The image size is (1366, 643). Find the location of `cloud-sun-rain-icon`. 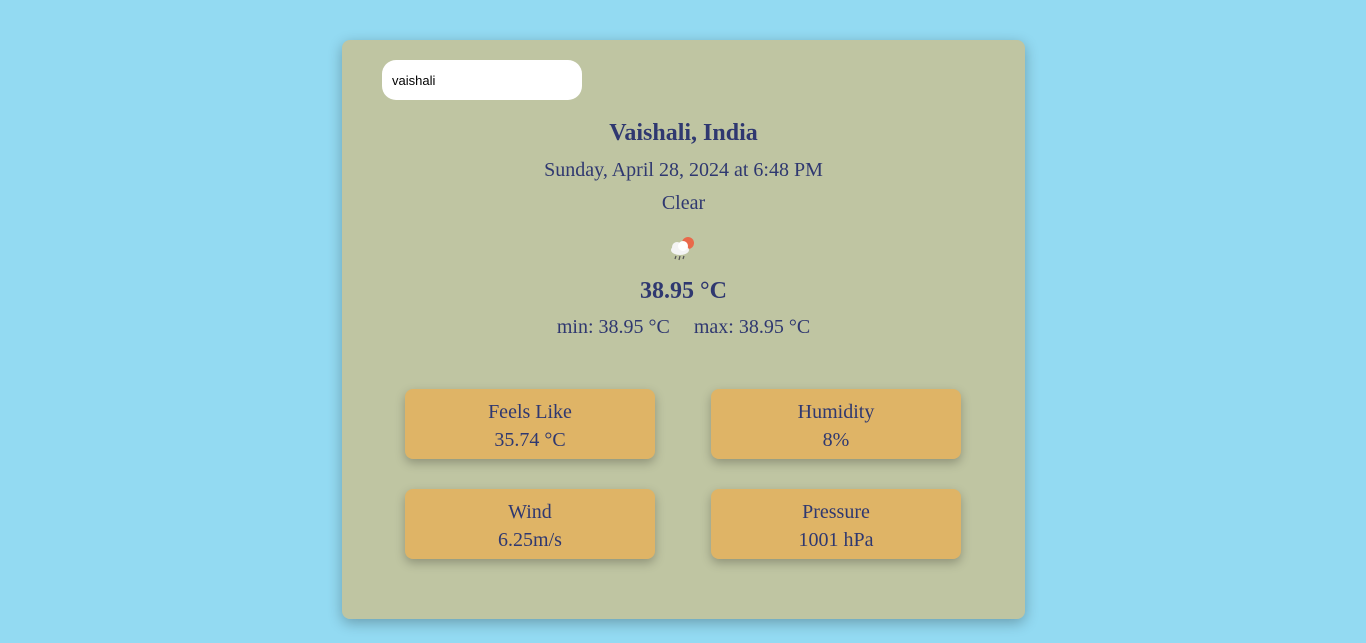

cloud-sun-rain-icon is located at coordinates (682, 249).